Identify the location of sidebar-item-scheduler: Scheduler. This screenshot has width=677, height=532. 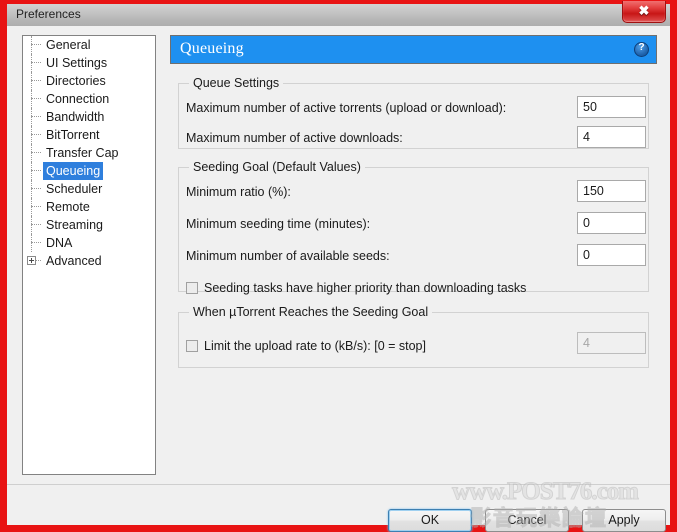
(89, 189).